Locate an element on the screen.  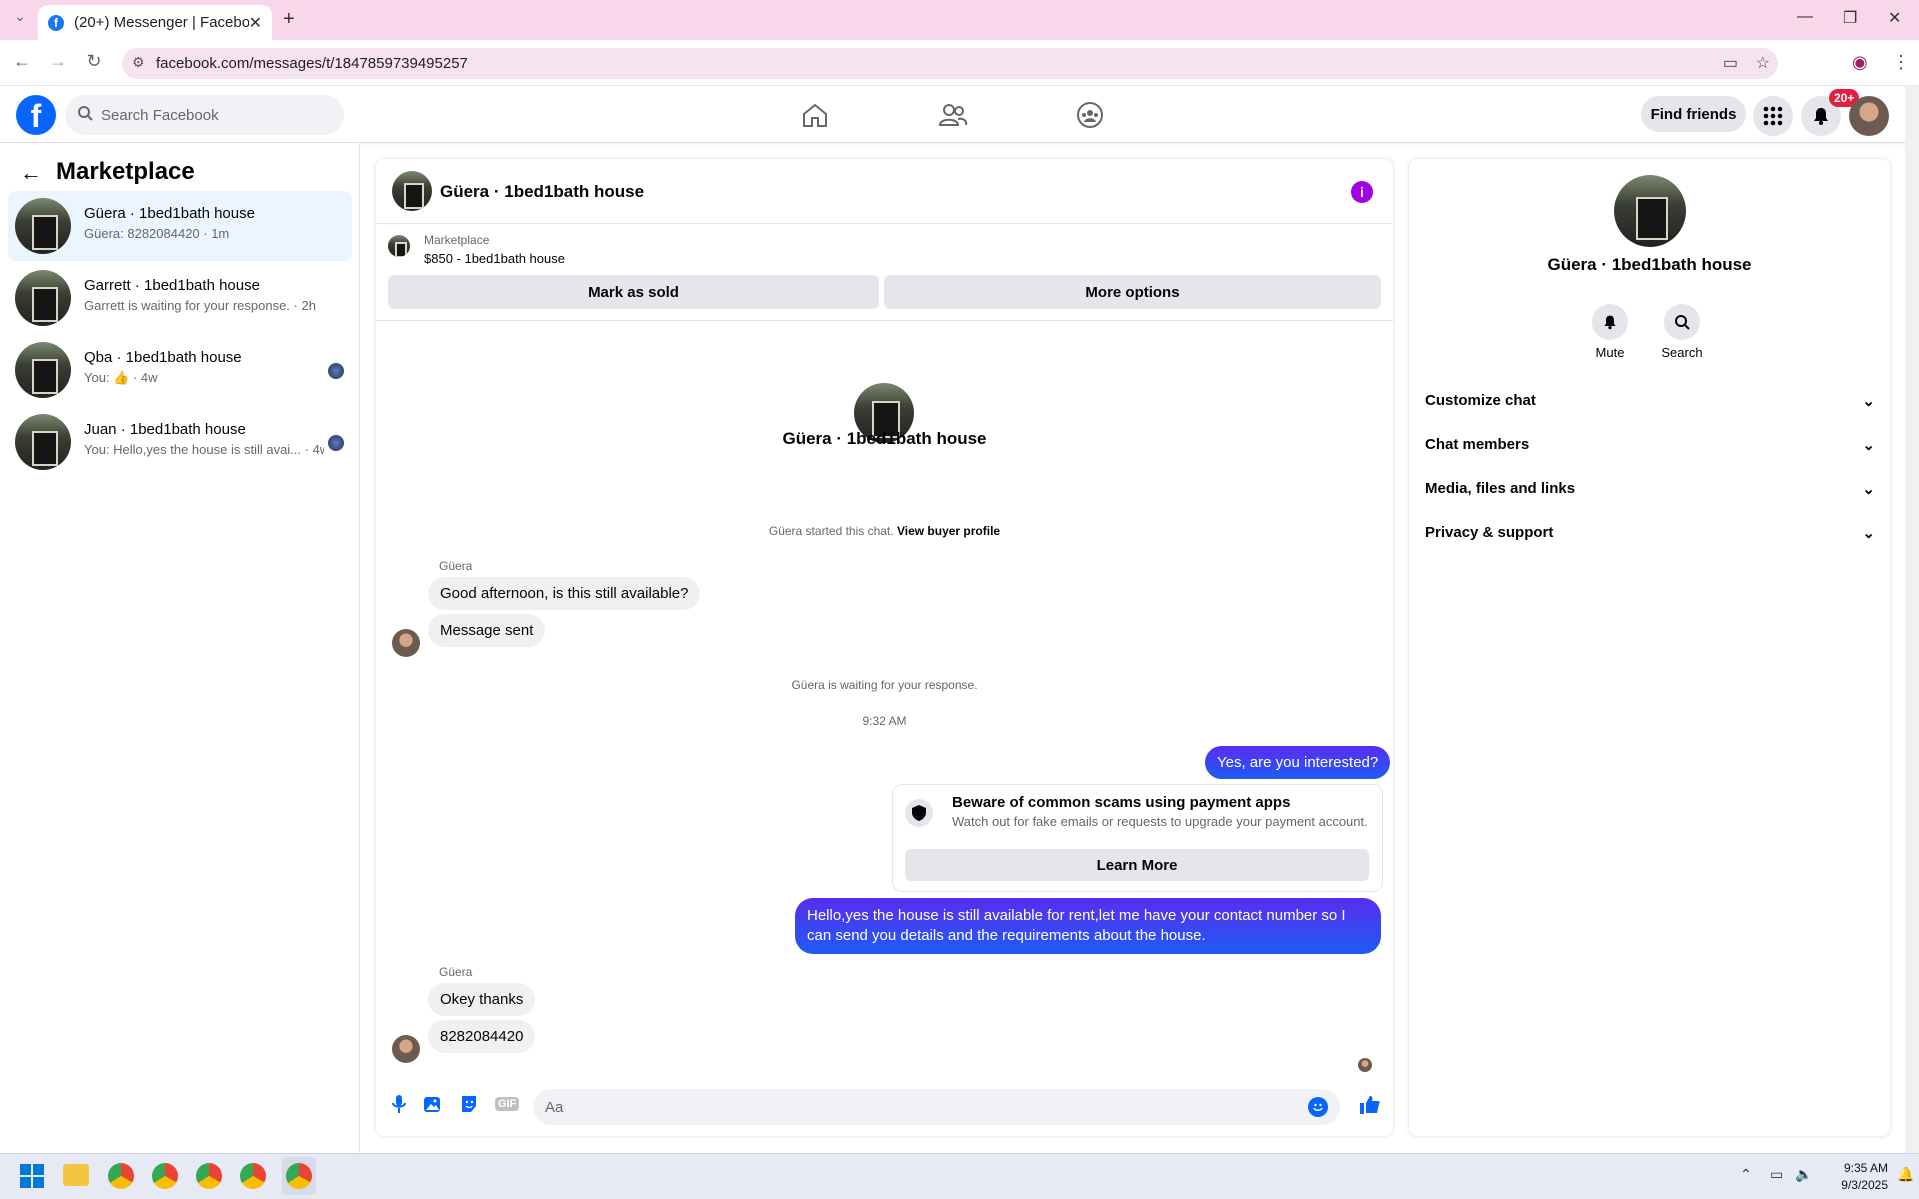
account-avatar is located at coordinates (1869, 116).